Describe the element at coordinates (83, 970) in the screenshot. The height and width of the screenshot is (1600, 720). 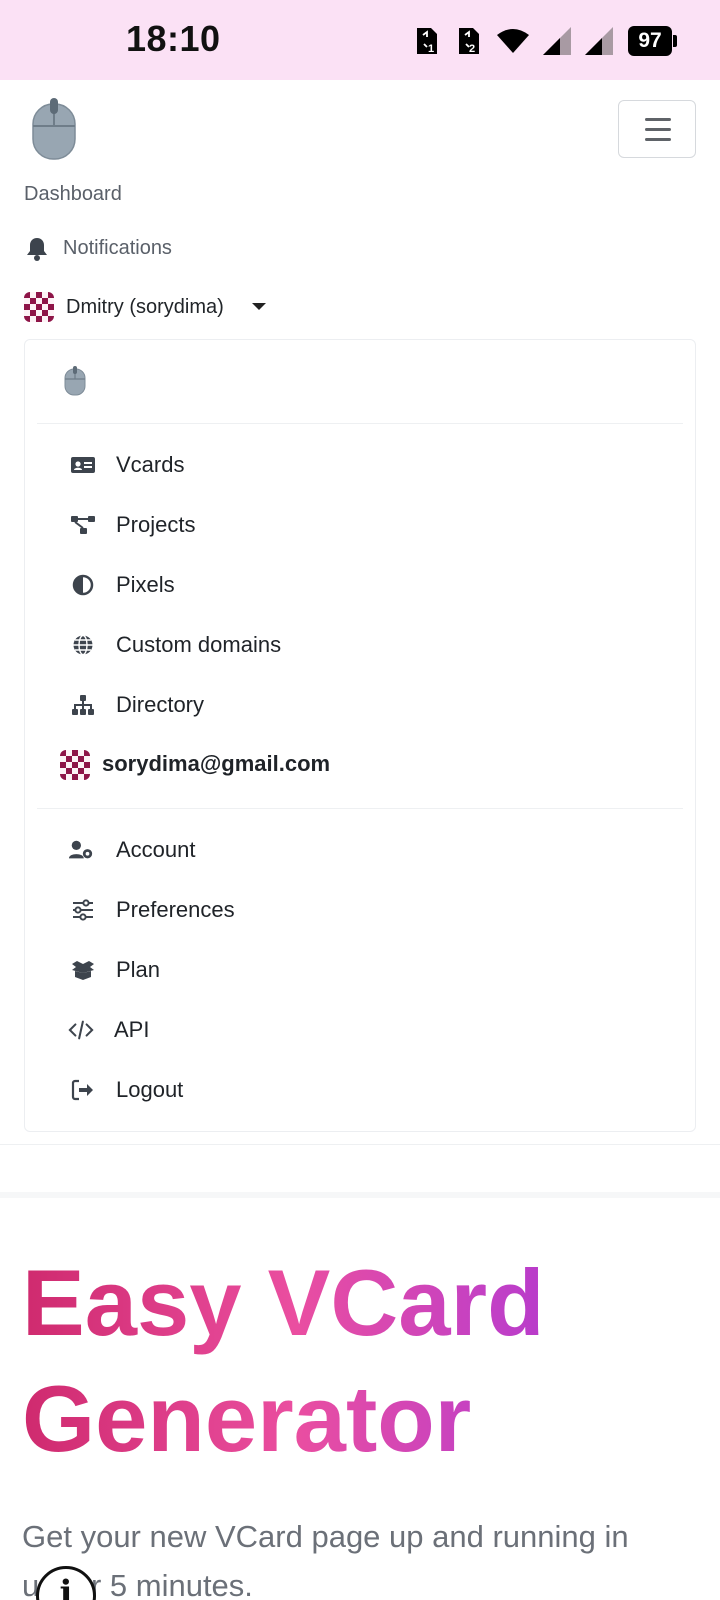
I see `box-open-icon` at that location.